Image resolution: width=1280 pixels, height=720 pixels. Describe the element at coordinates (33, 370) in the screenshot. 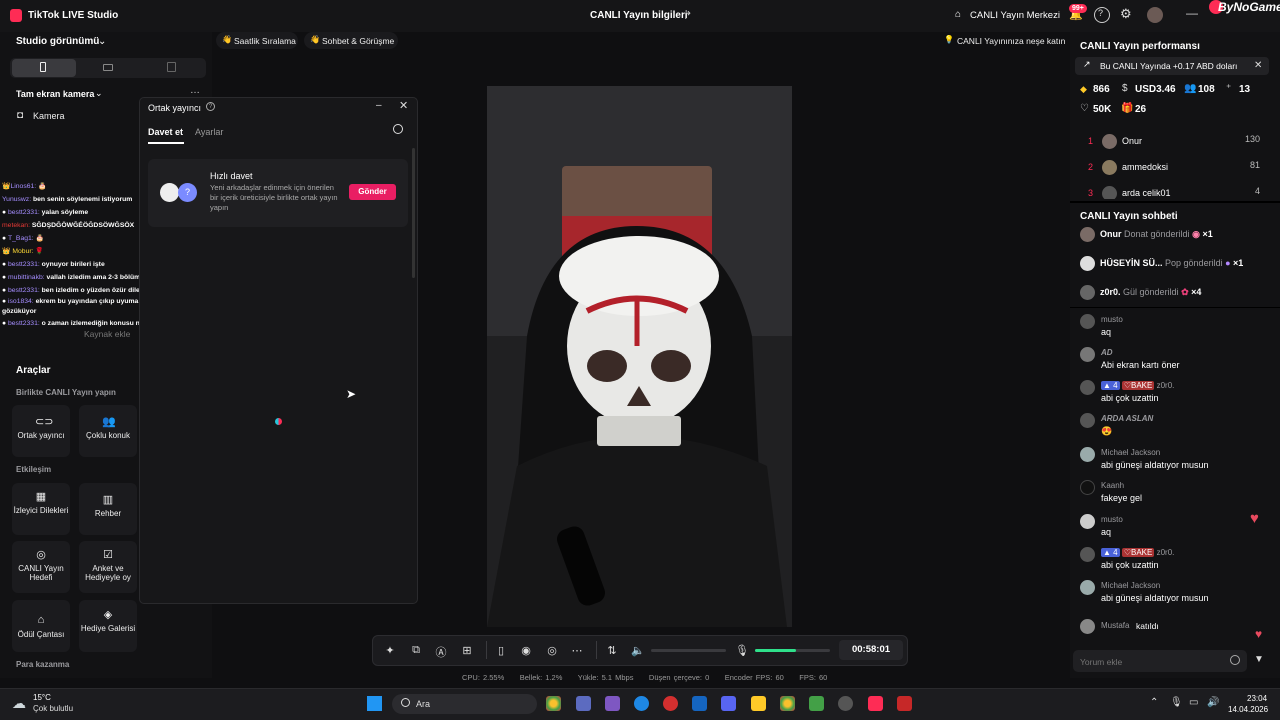

I see `tools-title: Araçlar` at that location.